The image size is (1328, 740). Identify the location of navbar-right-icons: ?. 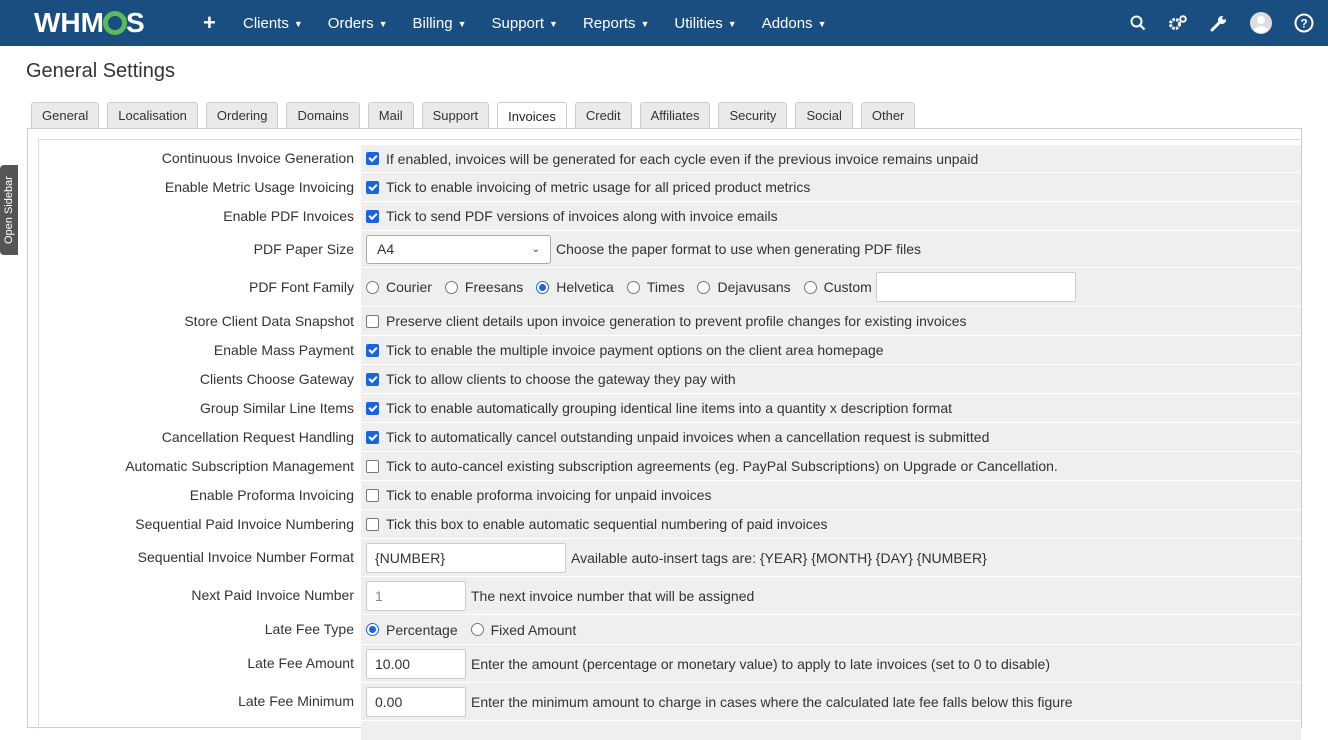
(1211, 23).